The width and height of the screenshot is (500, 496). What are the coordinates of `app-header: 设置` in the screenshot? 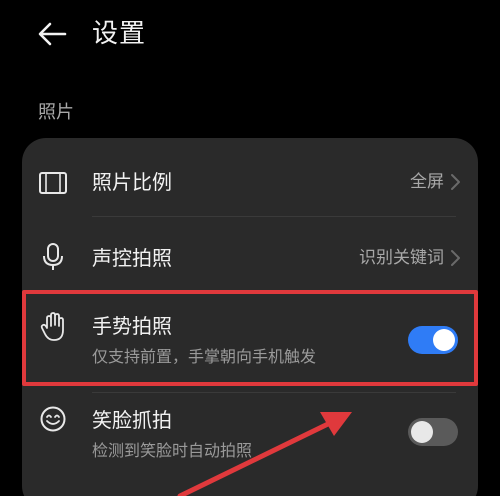 It's located at (250, 35).